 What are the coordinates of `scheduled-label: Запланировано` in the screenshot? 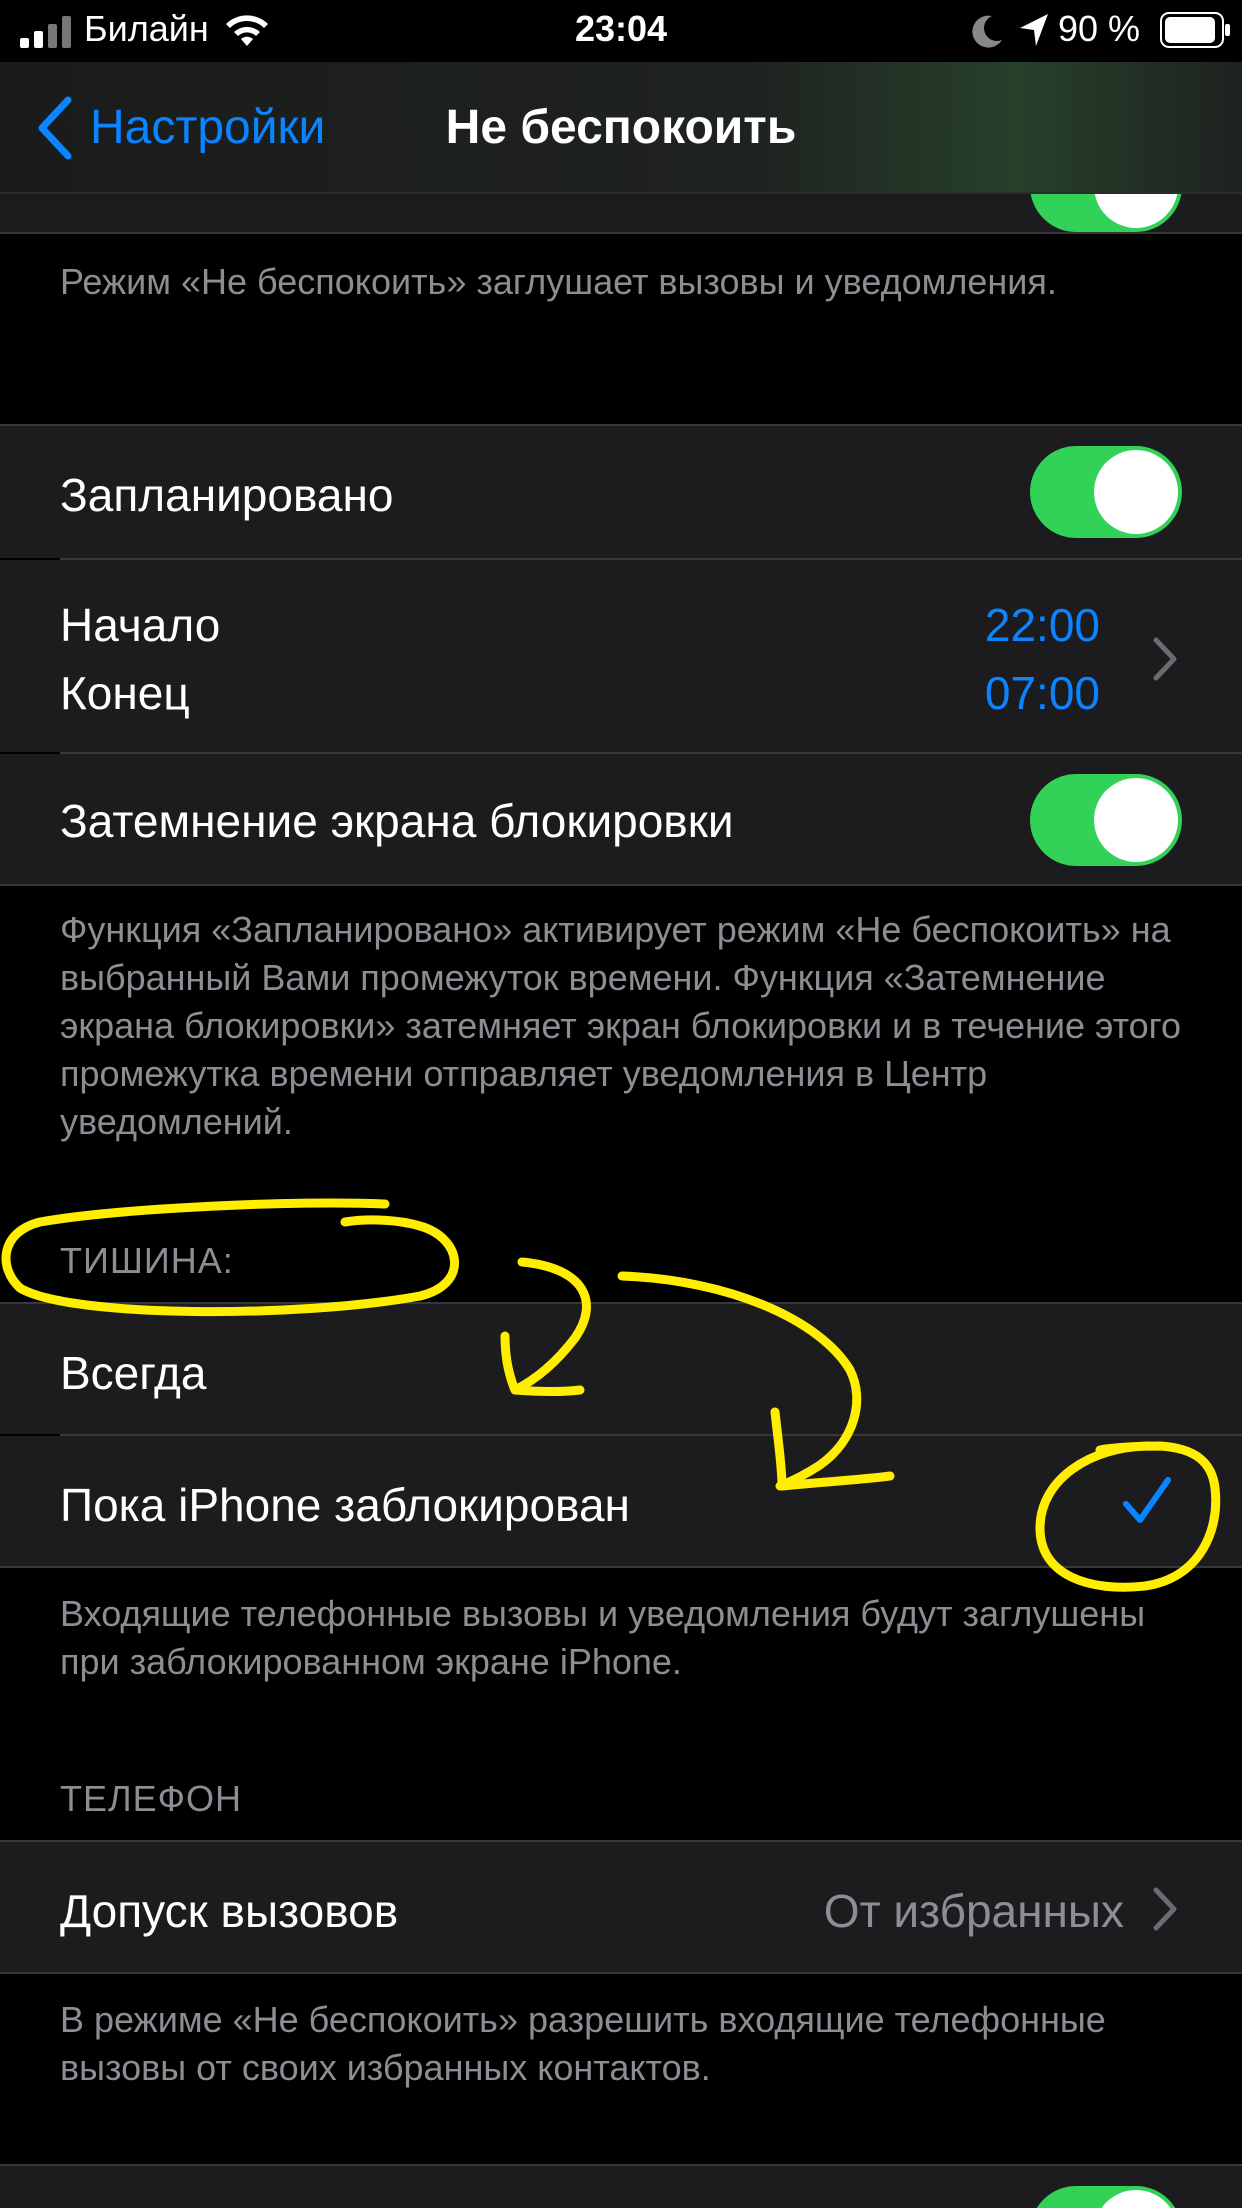 It's located at (227, 495).